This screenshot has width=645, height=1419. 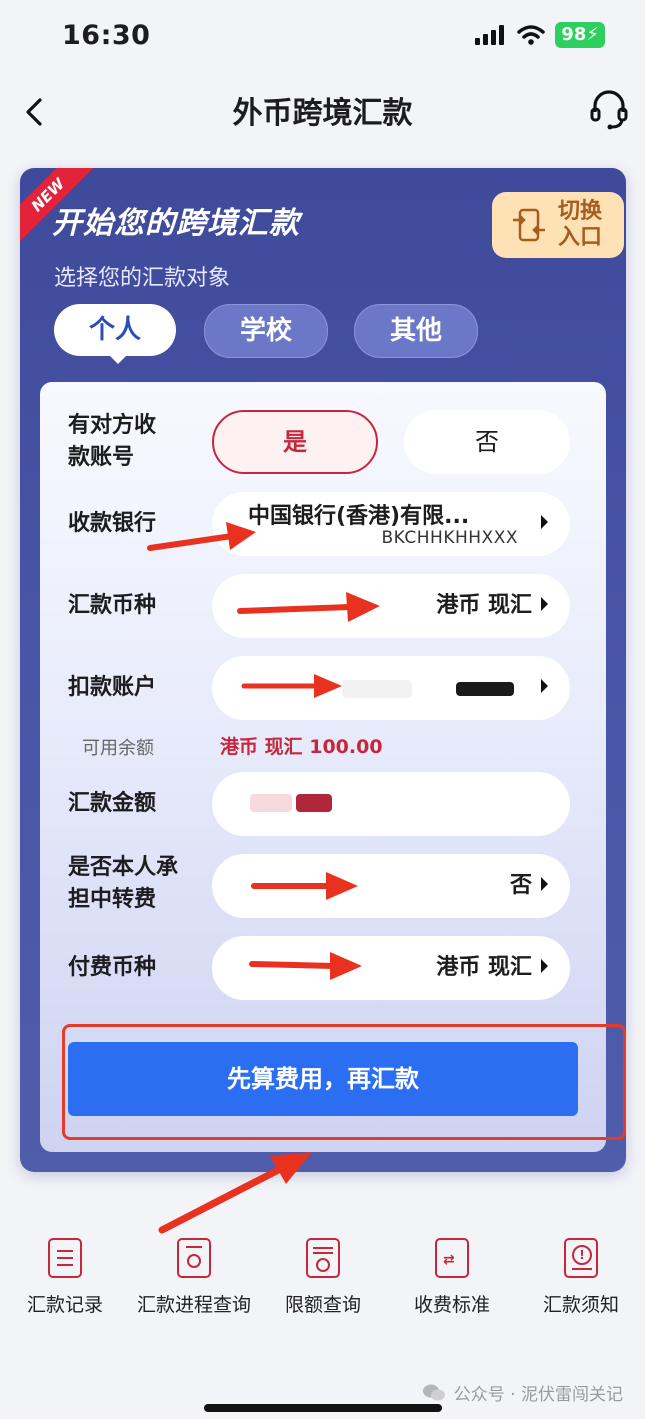 What do you see at coordinates (433, 1392) in the screenshot?
I see `wechat-icon` at bounding box center [433, 1392].